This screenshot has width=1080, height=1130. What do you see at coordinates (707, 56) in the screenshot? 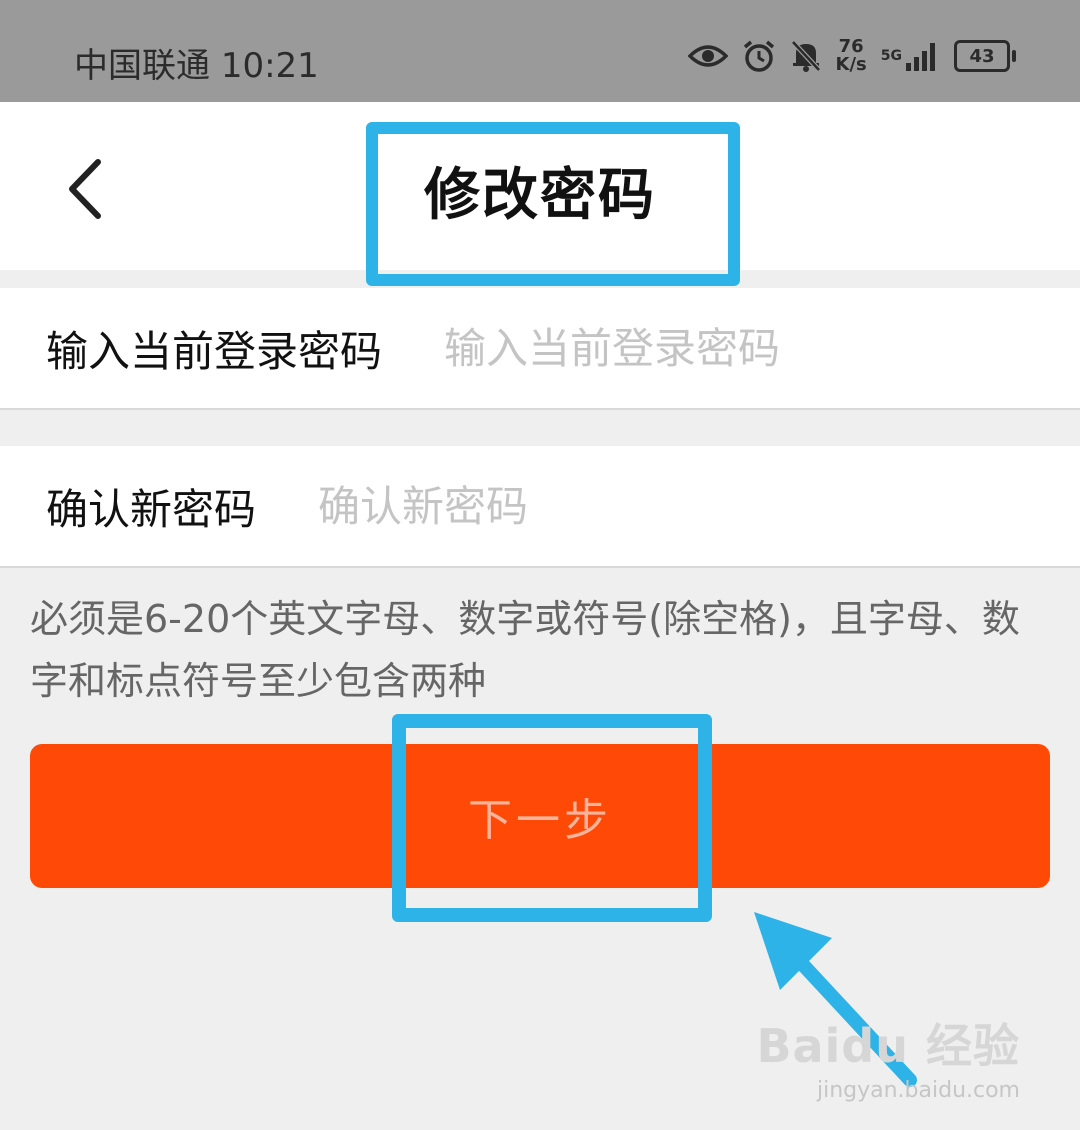
I see `eye-icon` at bounding box center [707, 56].